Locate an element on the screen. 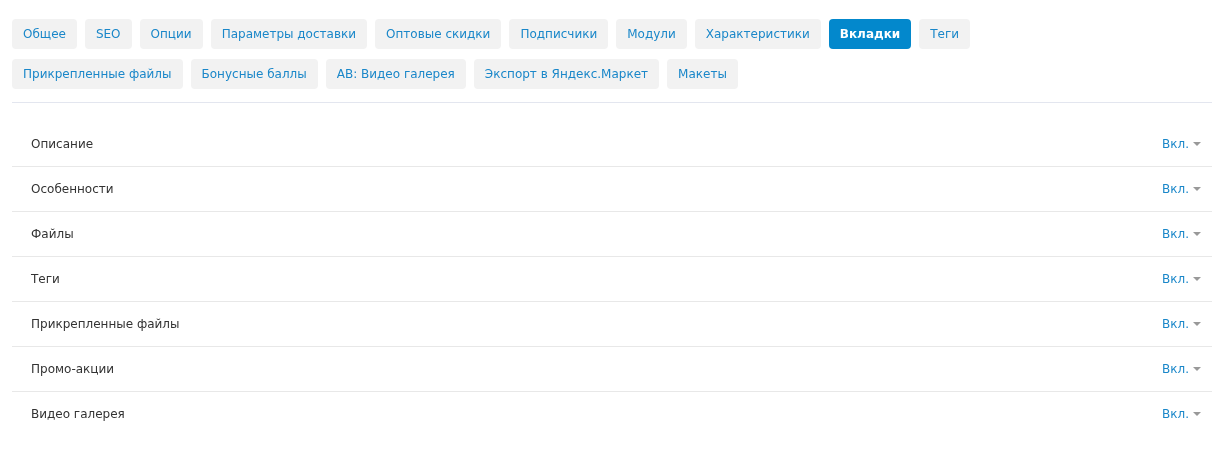 This screenshot has width=1225, height=453. tab: Модули is located at coordinates (651, 34).